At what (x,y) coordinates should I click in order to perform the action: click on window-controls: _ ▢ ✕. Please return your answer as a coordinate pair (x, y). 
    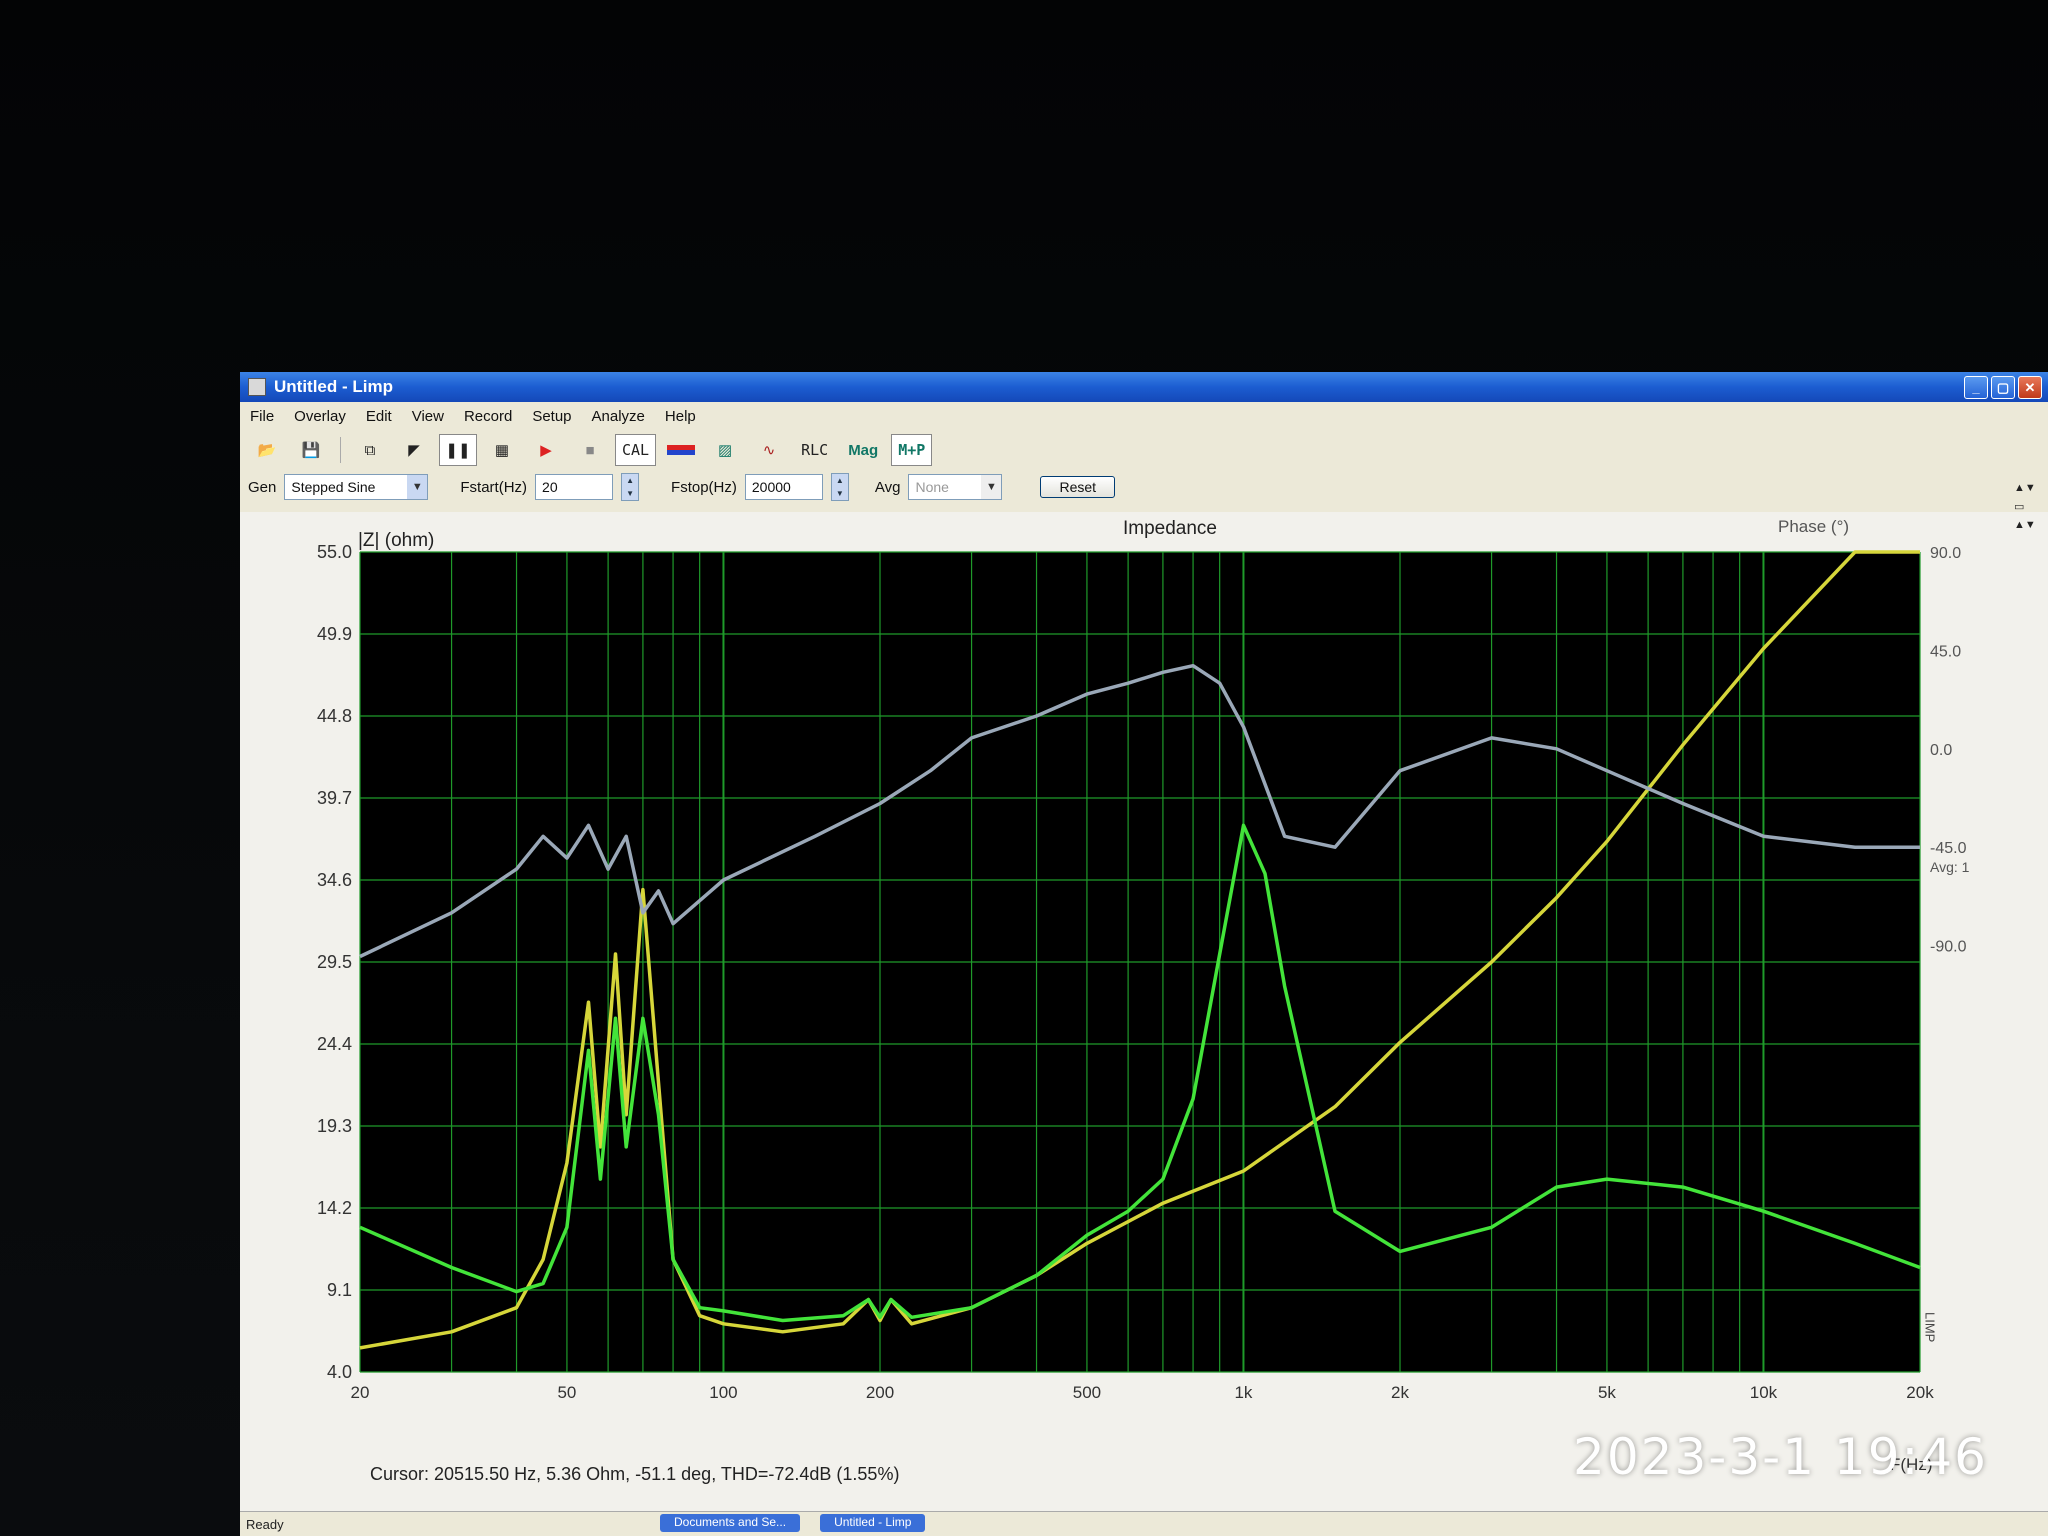
    Looking at the image, I should click on (2003, 387).